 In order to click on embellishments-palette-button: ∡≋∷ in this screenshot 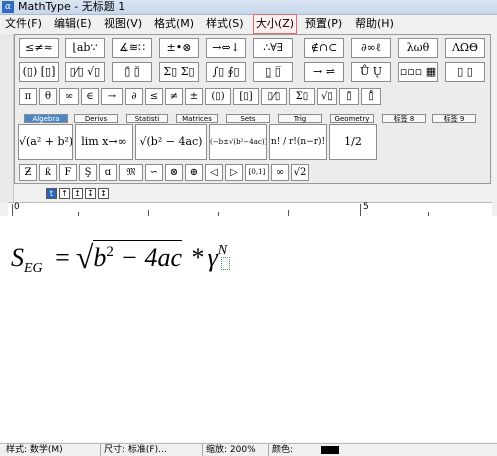, I will do `click(132, 48)`.